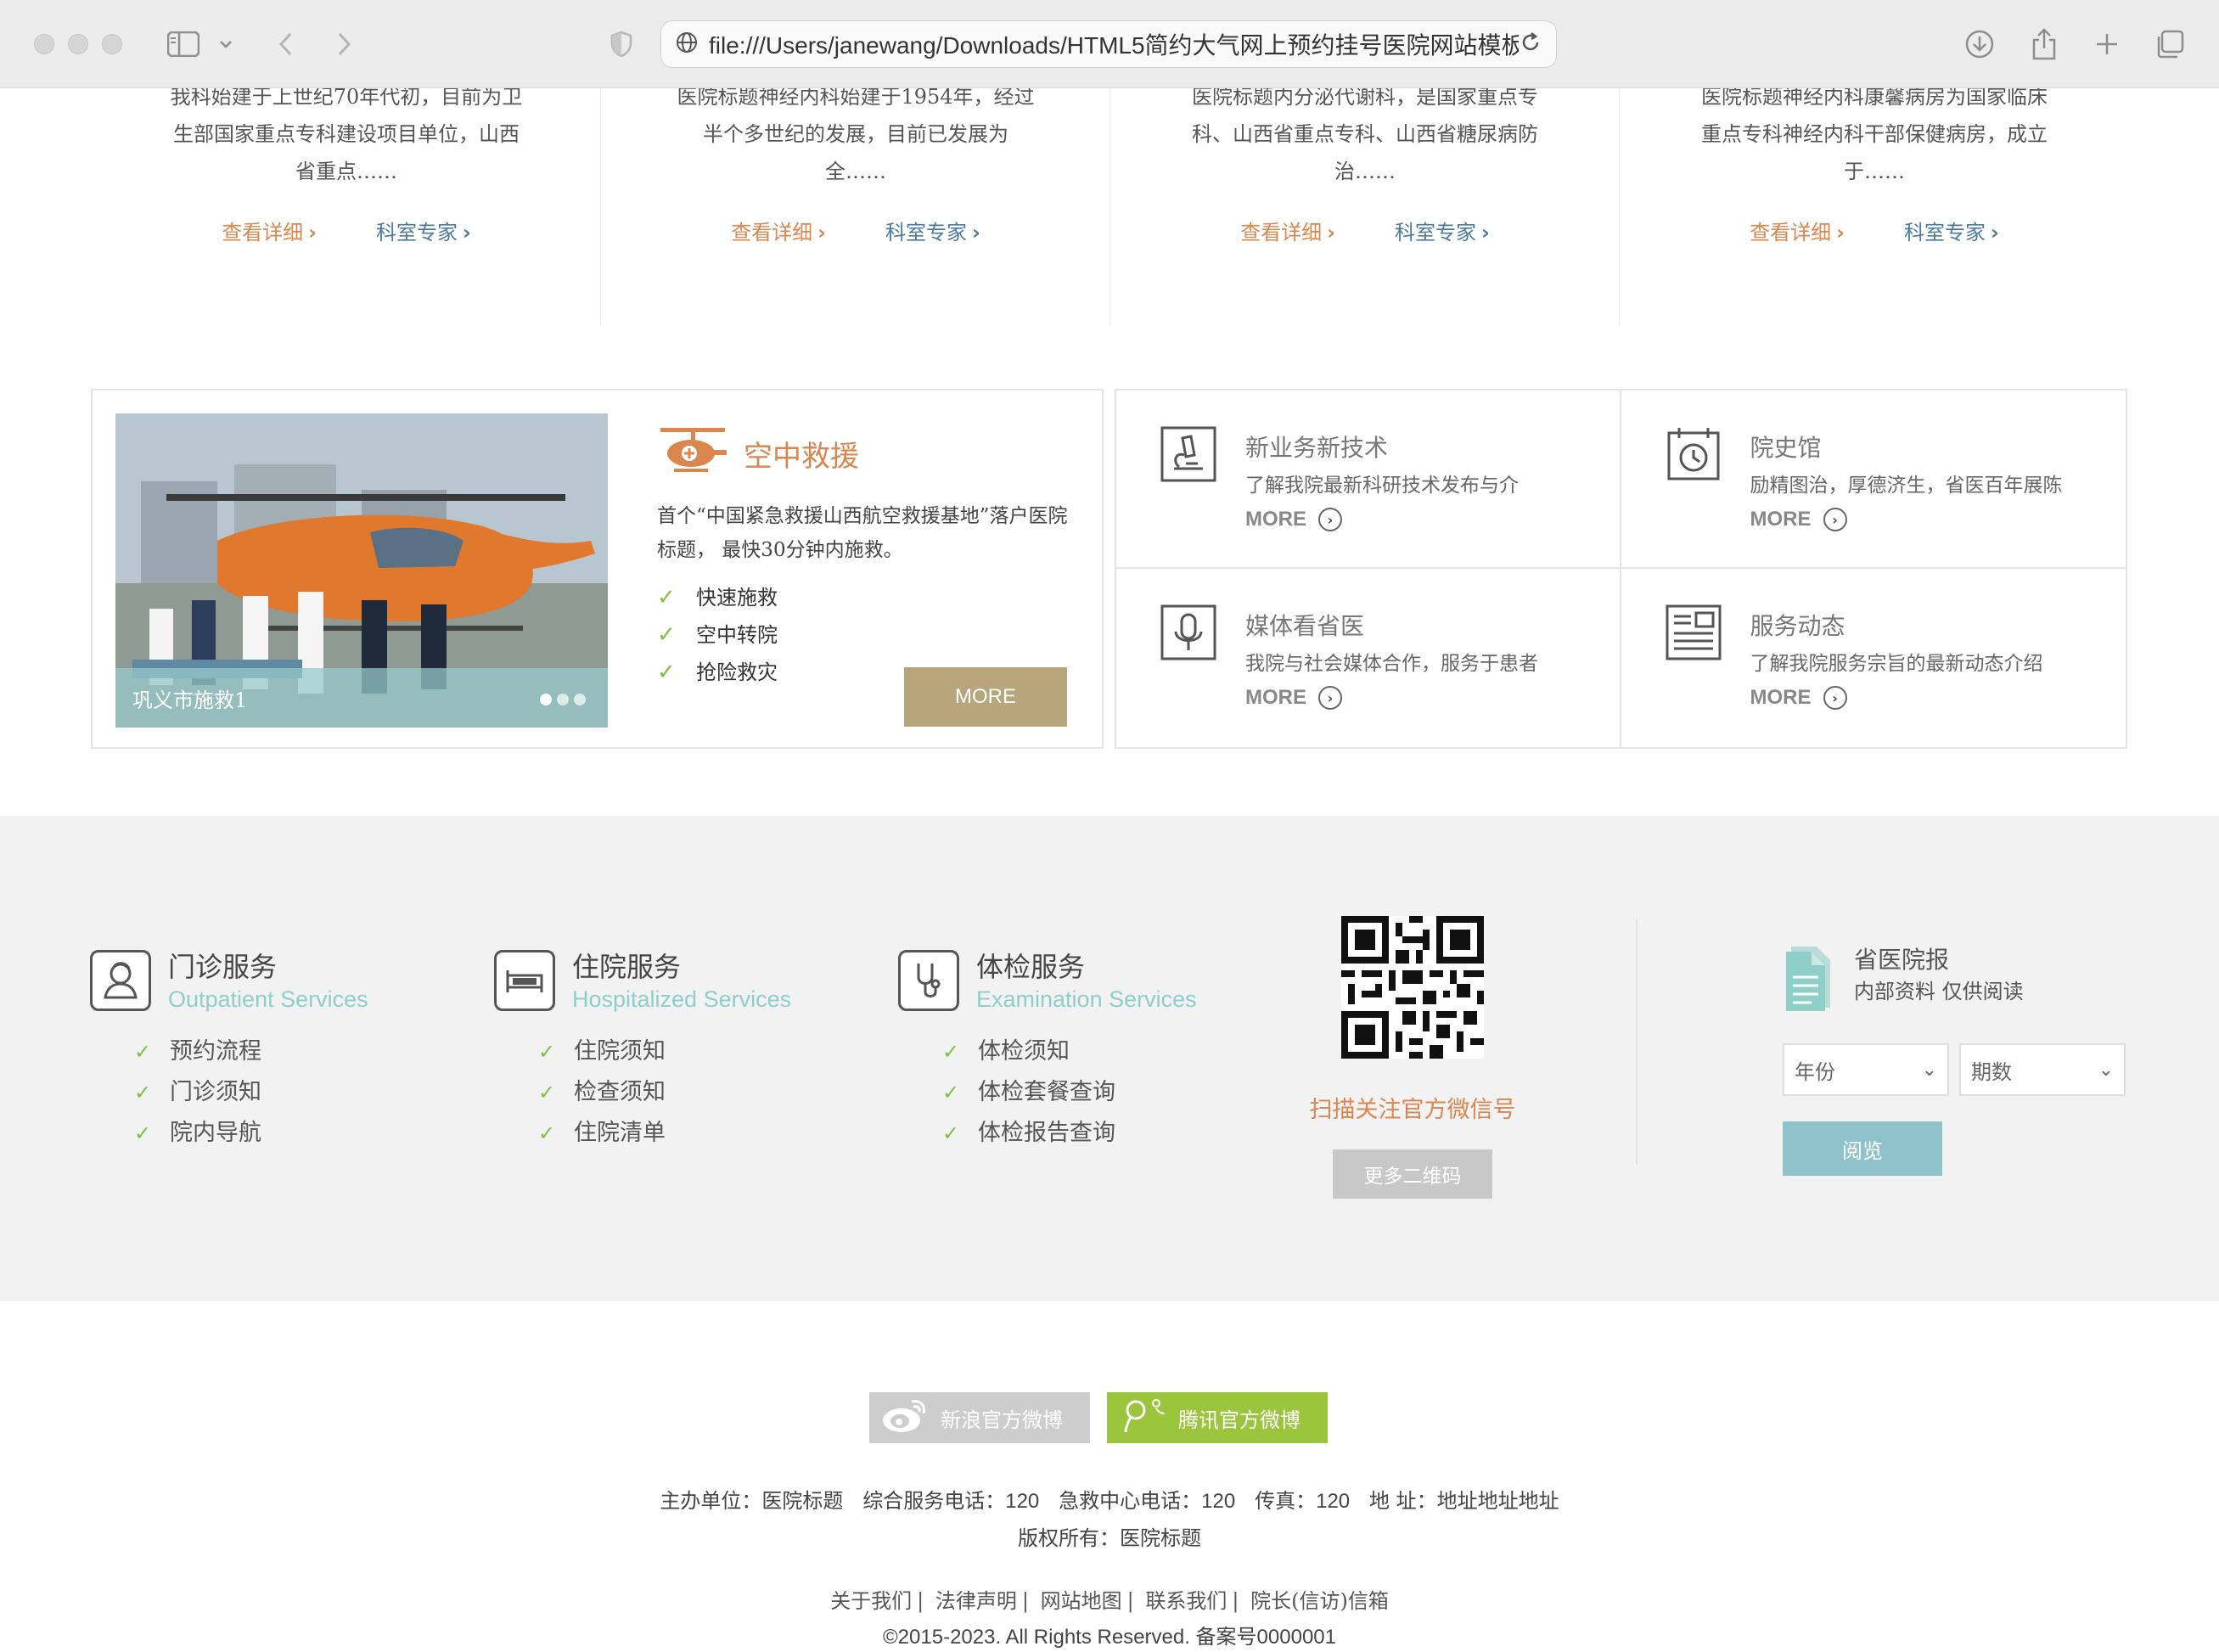 The width and height of the screenshot is (2219, 1652). What do you see at coordinates (1866, 1069) in the screenshot?
I see `year-select: 年份 ⌄` at bounding box center [1866, 1069].